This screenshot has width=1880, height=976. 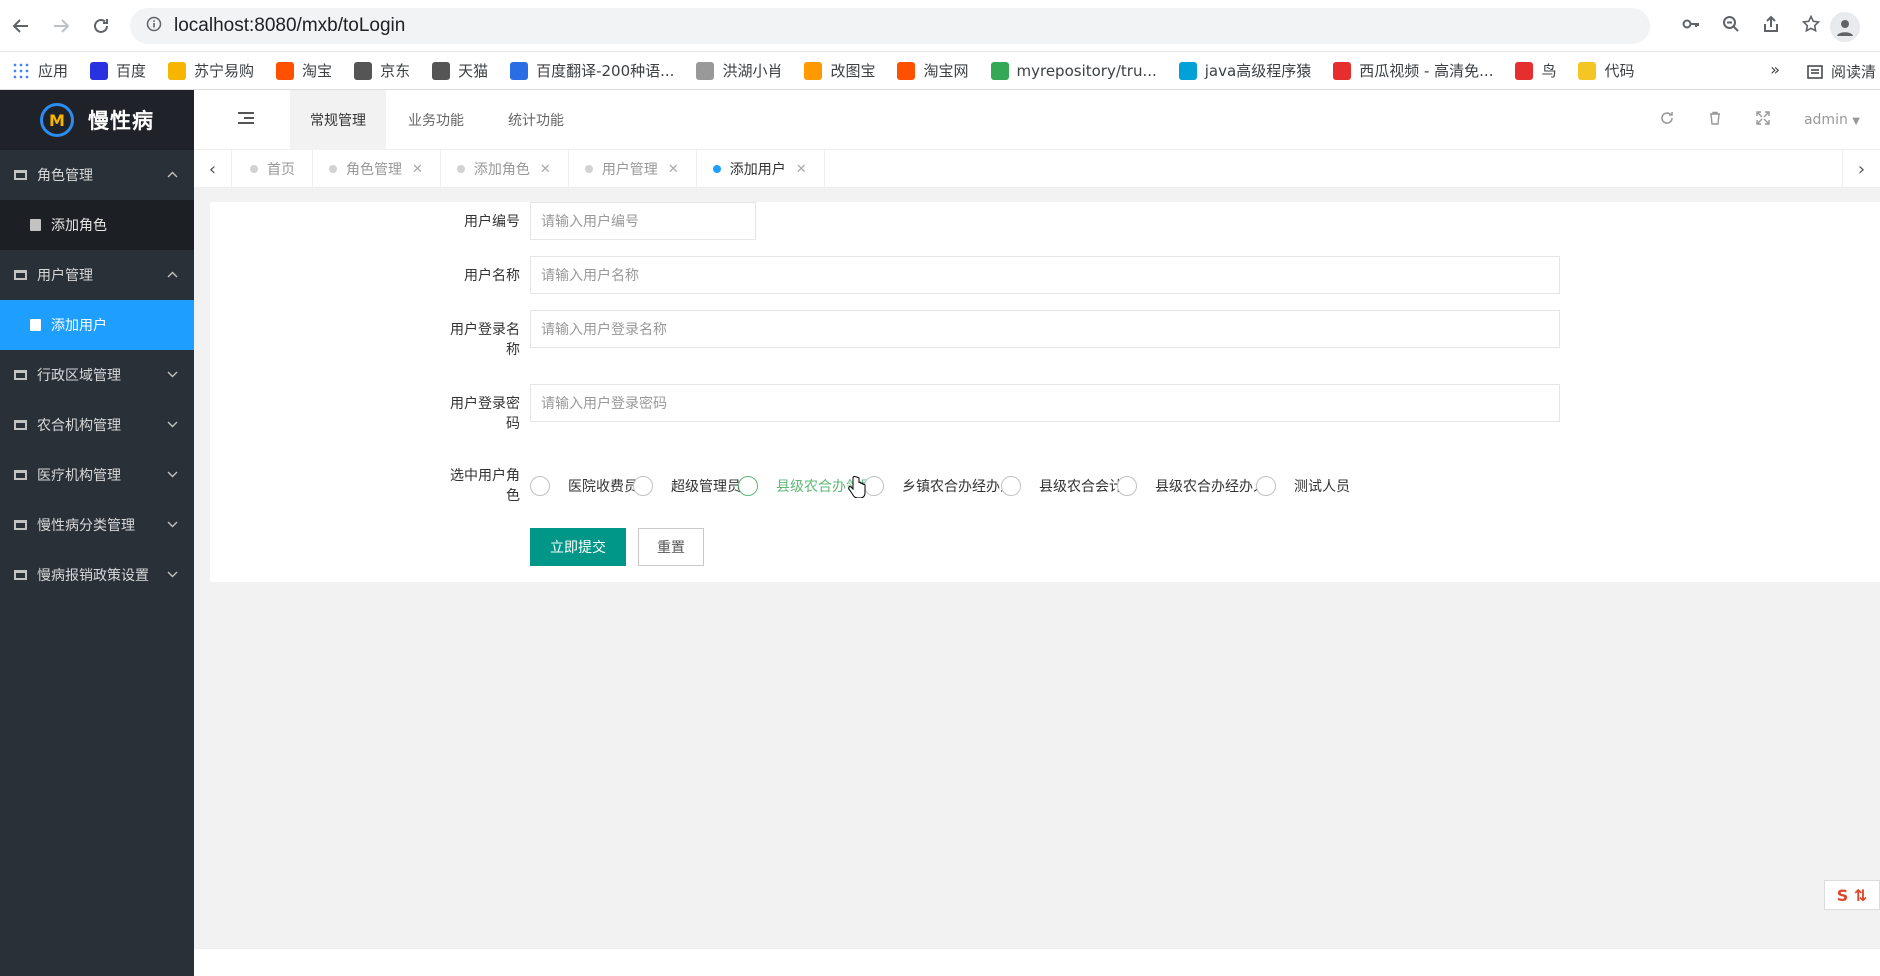 What do you see at coordinates (382, 70) in the screenshot?
I see `bookmark-item: 京东` at bounding box center [382, 70].